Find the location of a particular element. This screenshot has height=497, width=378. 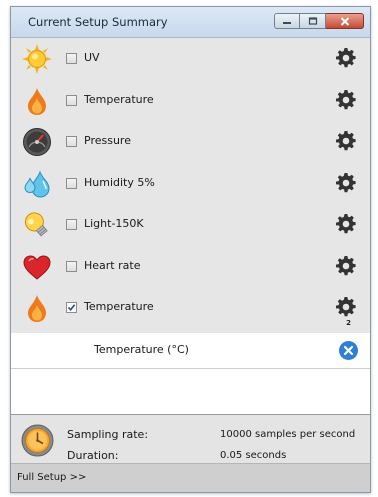

clock-icon is located at coordinates (37, 440).